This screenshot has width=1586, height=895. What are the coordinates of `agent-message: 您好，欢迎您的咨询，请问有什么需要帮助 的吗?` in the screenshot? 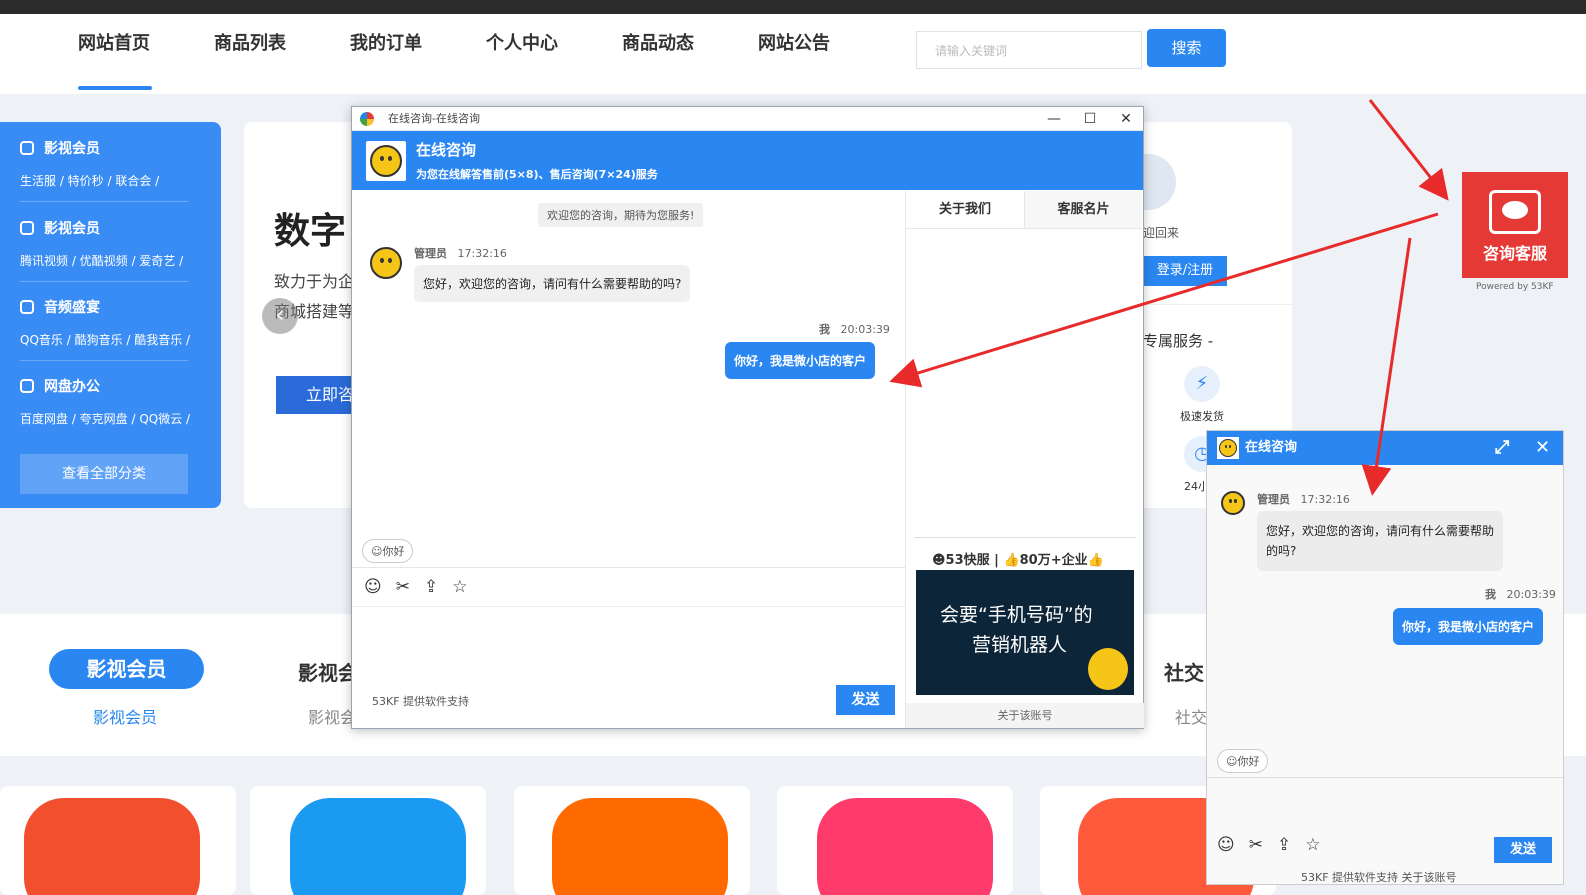 It's located at (1380, 541).